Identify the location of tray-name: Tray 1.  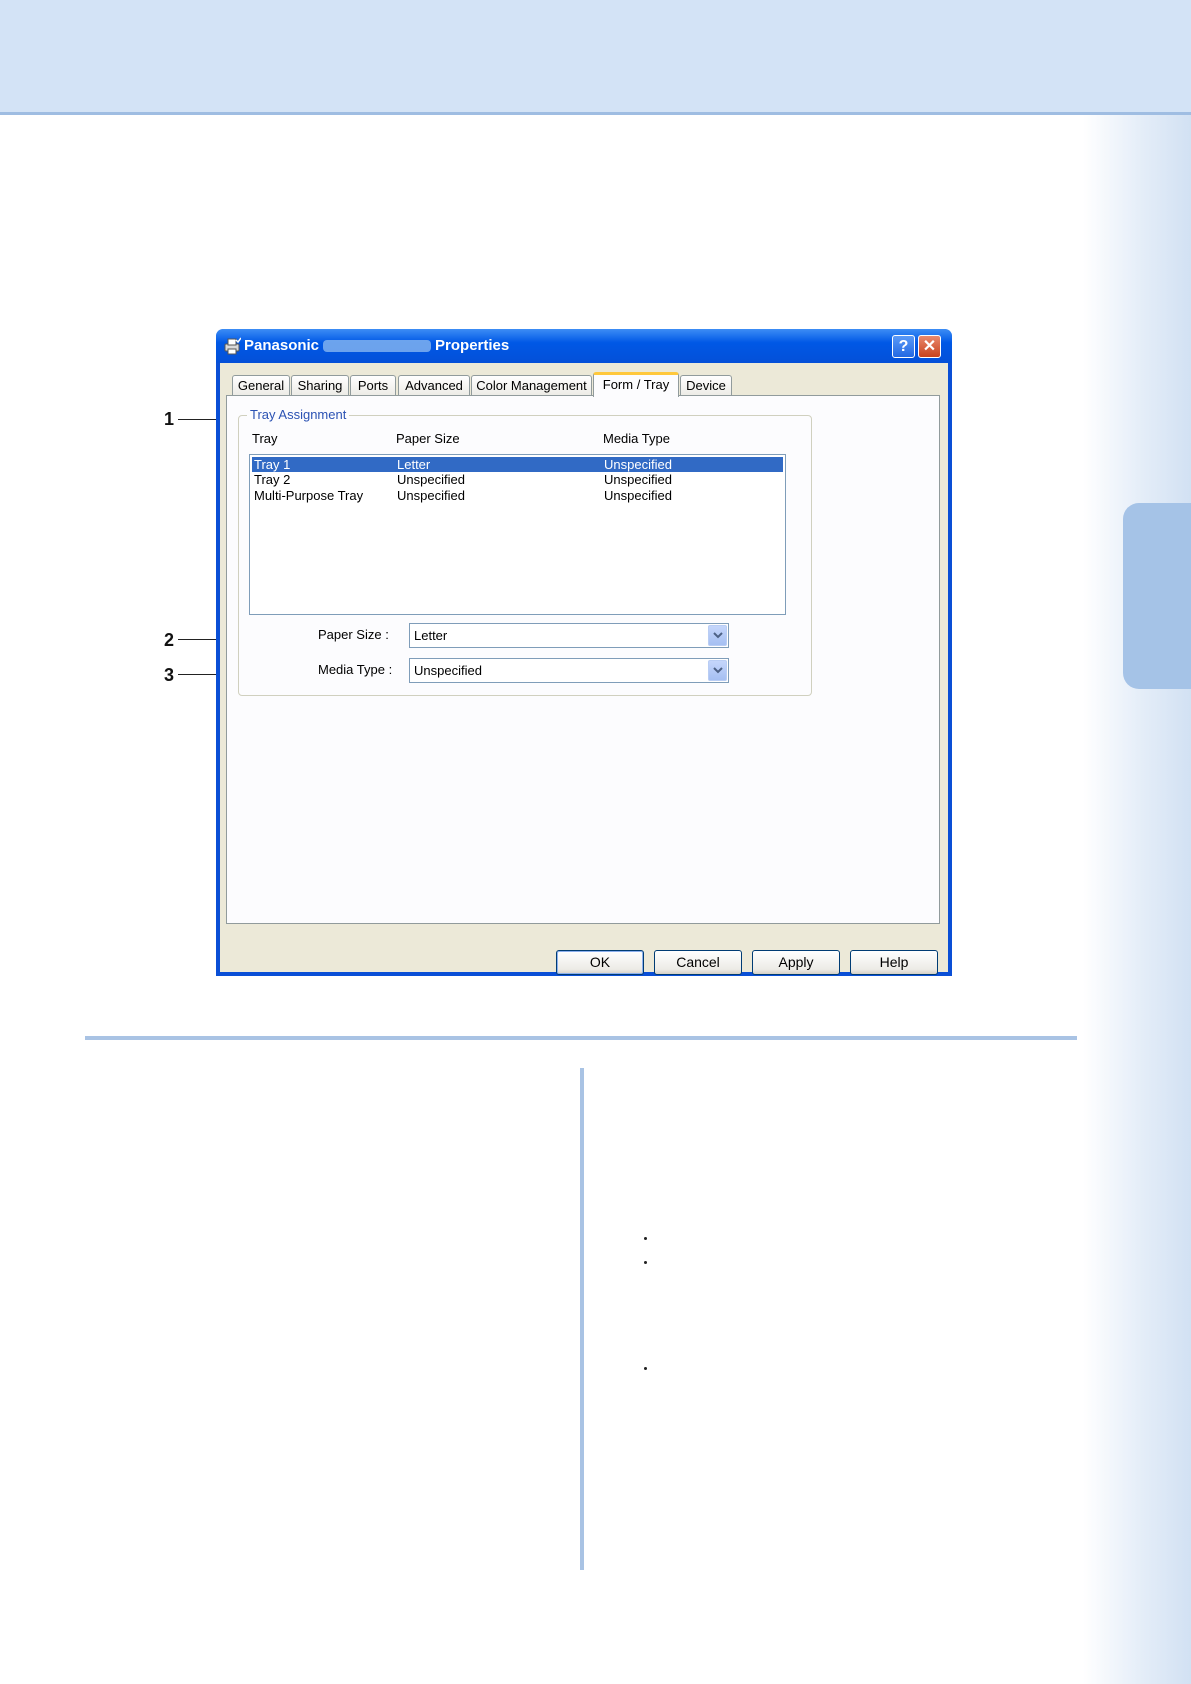
(272, 464).